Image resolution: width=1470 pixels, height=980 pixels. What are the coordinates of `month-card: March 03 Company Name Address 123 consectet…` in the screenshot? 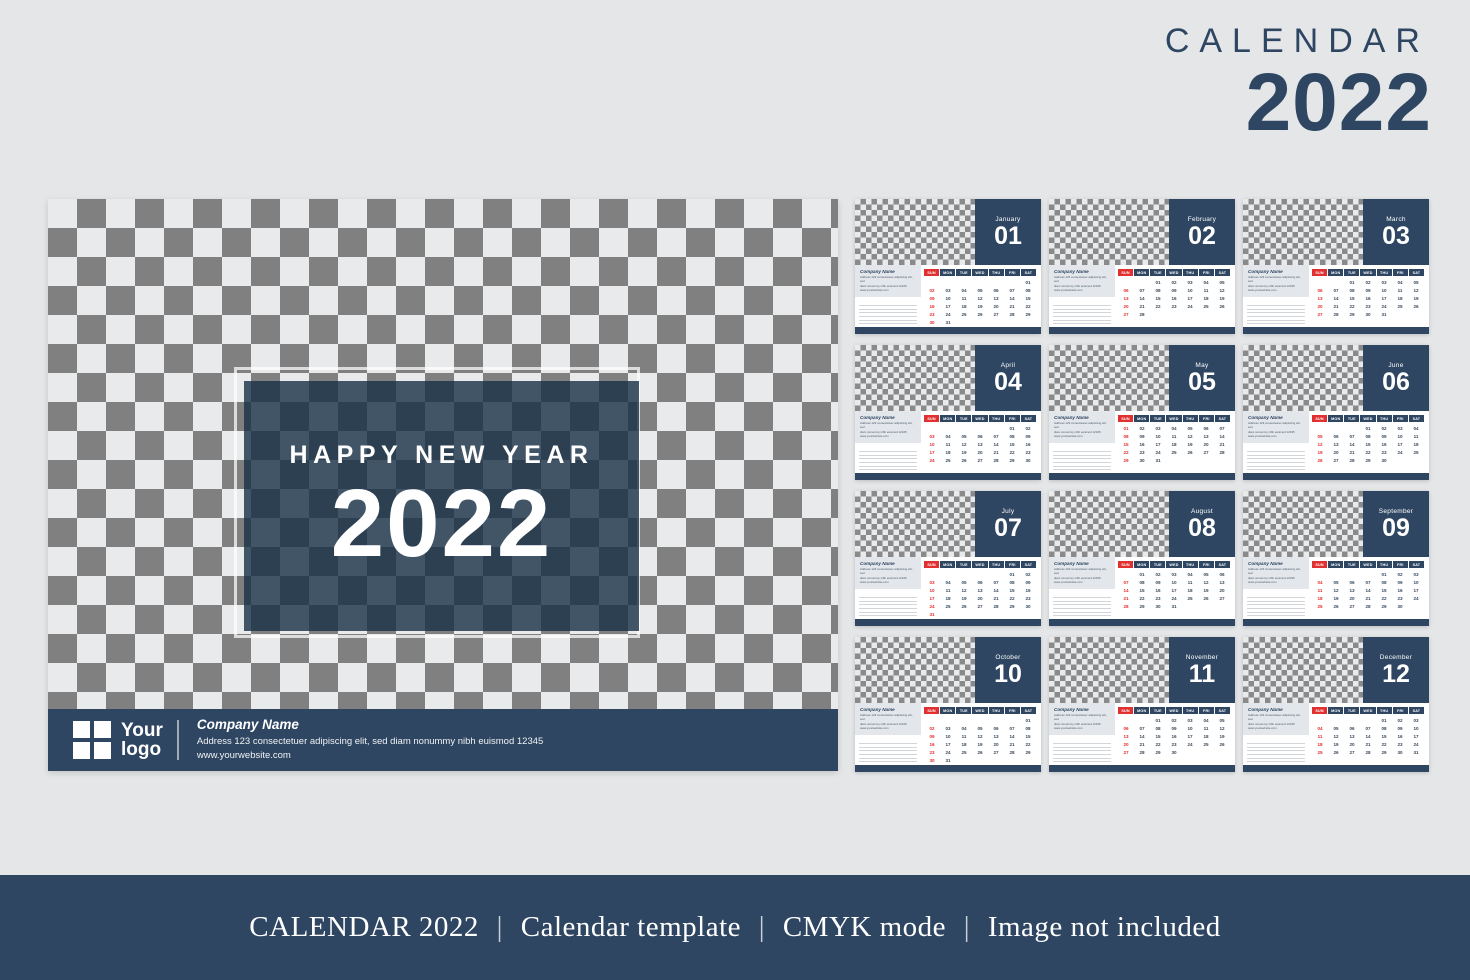 It's located at (1336, 266).